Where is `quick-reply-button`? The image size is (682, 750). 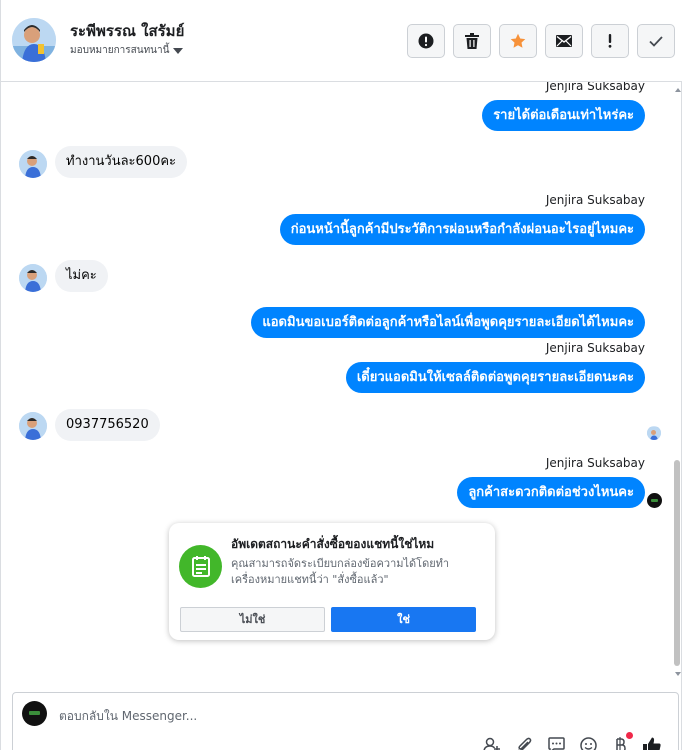
quick-reply-button is located at coordinates (556, 743).